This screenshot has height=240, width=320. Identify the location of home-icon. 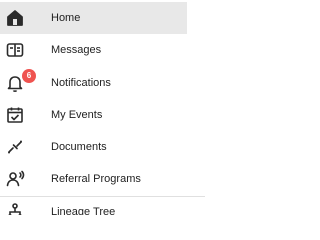
(15, 18).